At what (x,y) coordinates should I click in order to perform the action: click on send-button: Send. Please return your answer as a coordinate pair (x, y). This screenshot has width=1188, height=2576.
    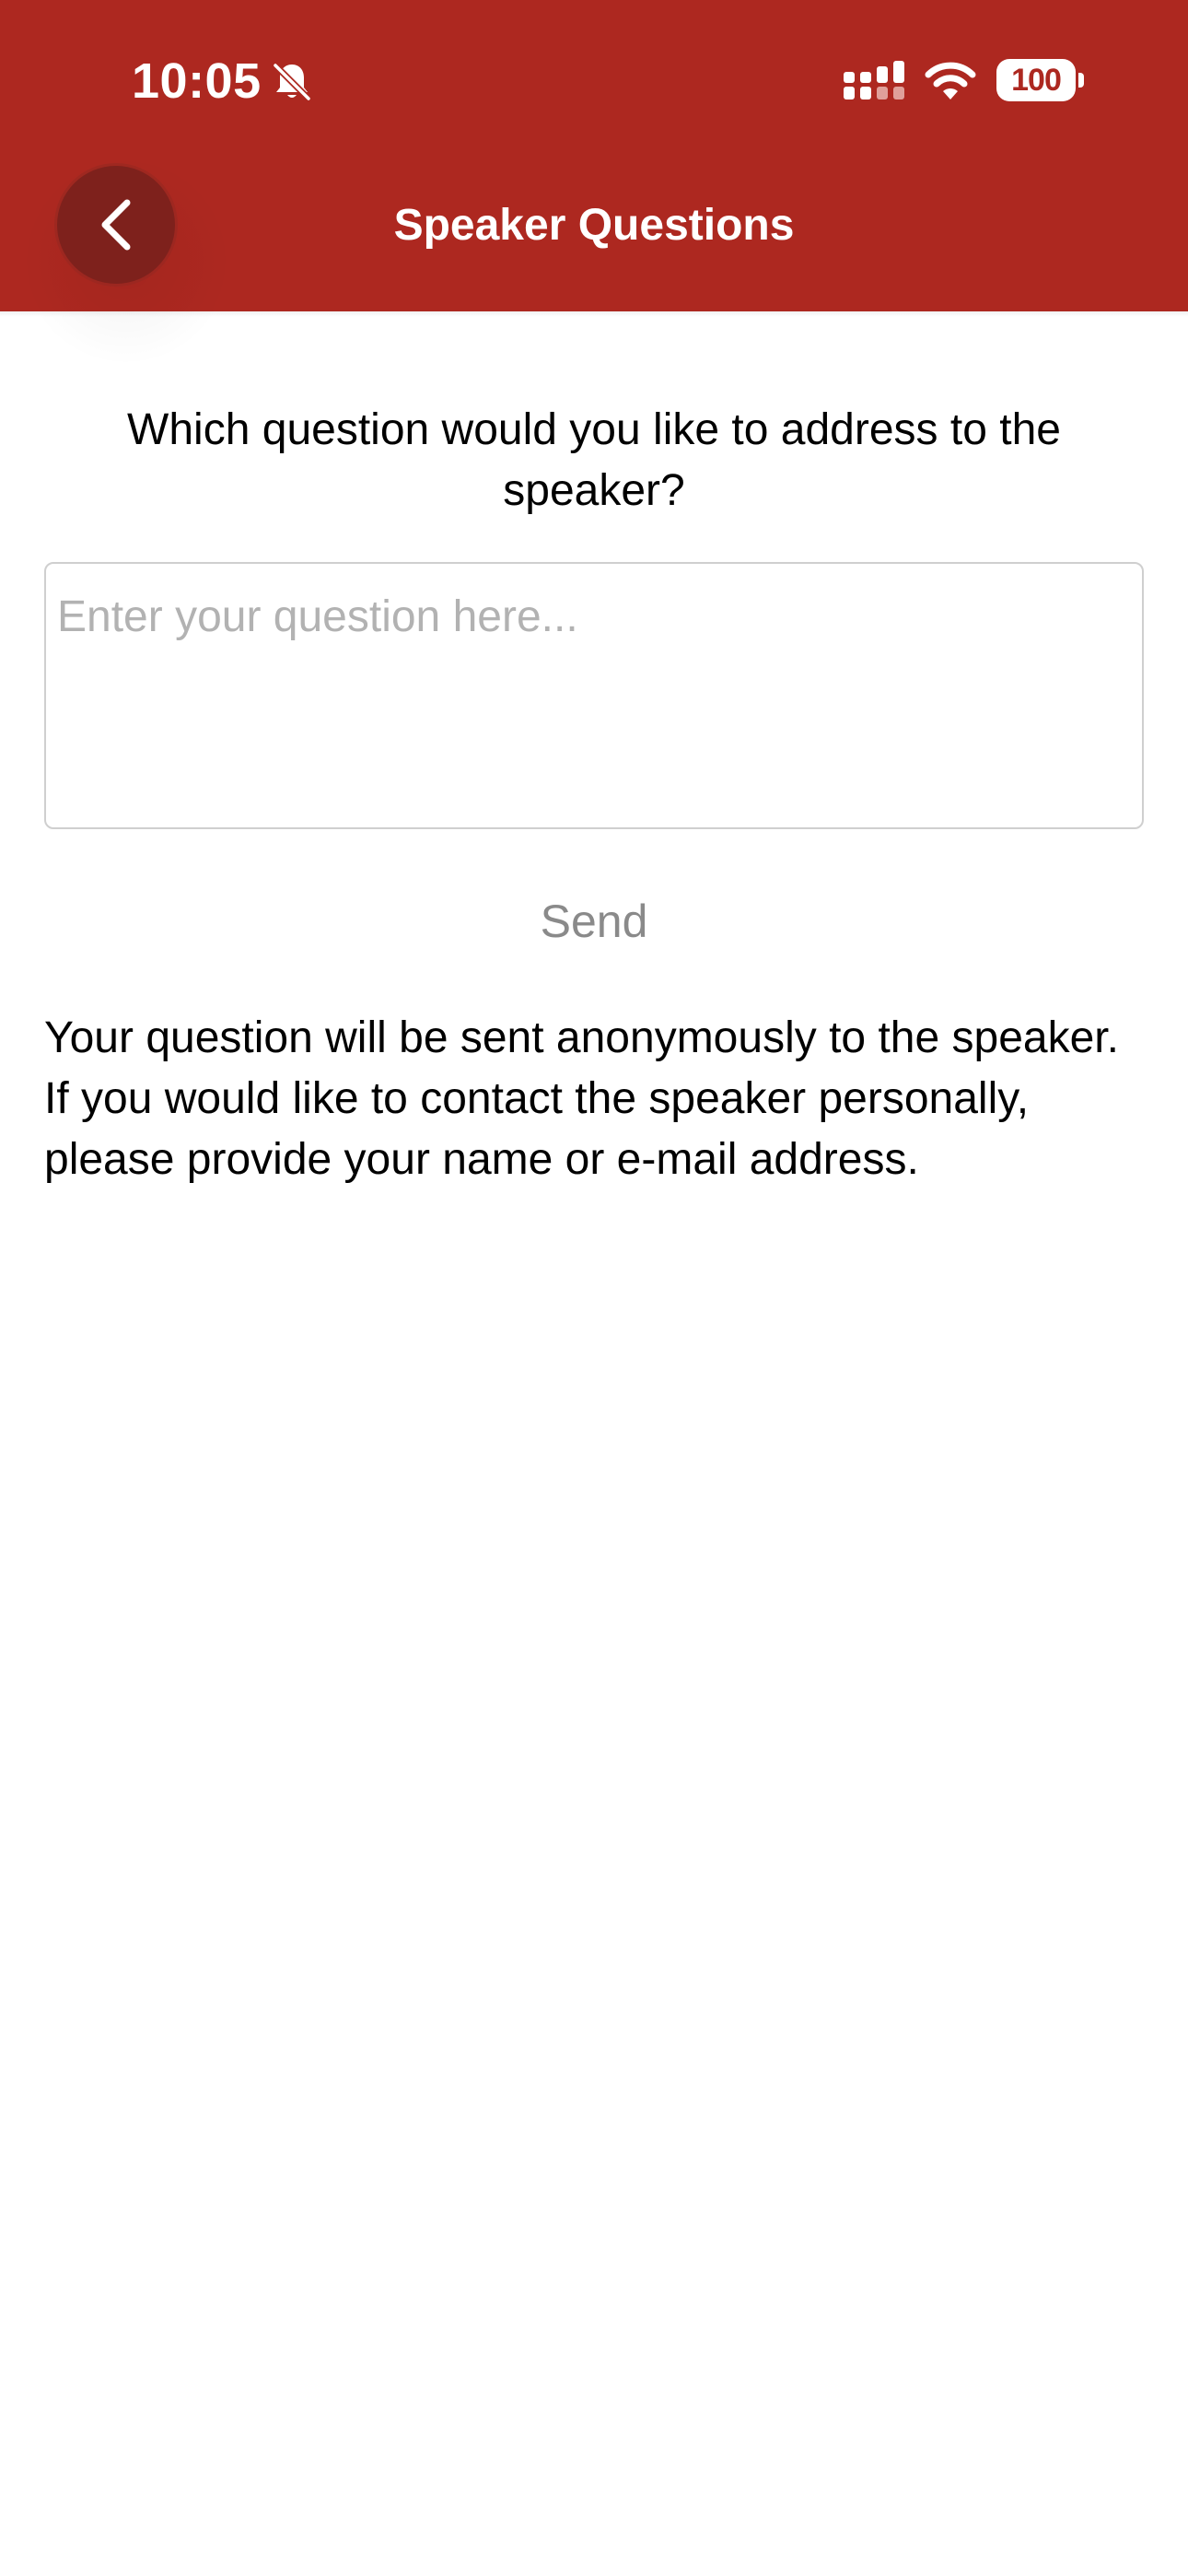
    Looking at the image, I should click on (594, 921).